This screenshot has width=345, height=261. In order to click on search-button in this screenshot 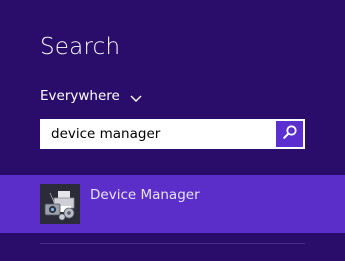, I will do `click(289, 134)`.